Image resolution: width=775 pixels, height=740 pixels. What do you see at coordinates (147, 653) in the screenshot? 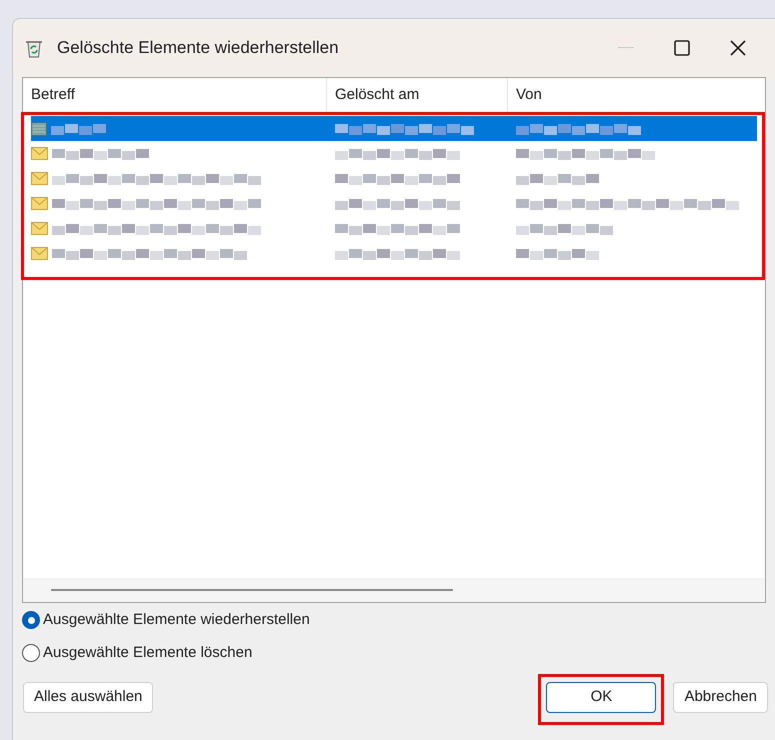
I see `radio-label: Ausgewählte Elemente löschen` at bounding box center [147, 653].